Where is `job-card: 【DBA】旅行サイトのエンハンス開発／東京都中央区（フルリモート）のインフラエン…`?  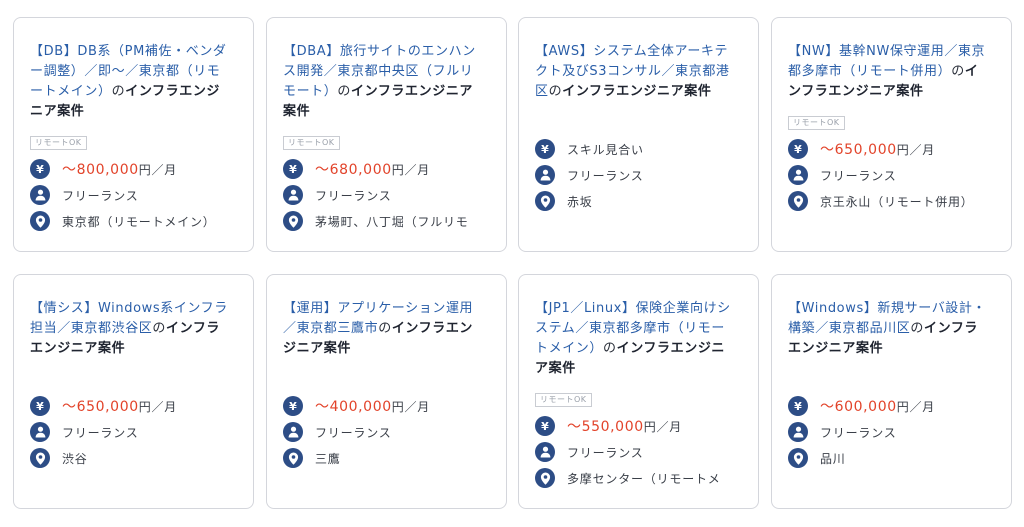 job-card: 【DBA】旅行サイトのエンハンス開発／東京都中央区（フルリモート）のインフラエン… is located at coordinates (386, 134).